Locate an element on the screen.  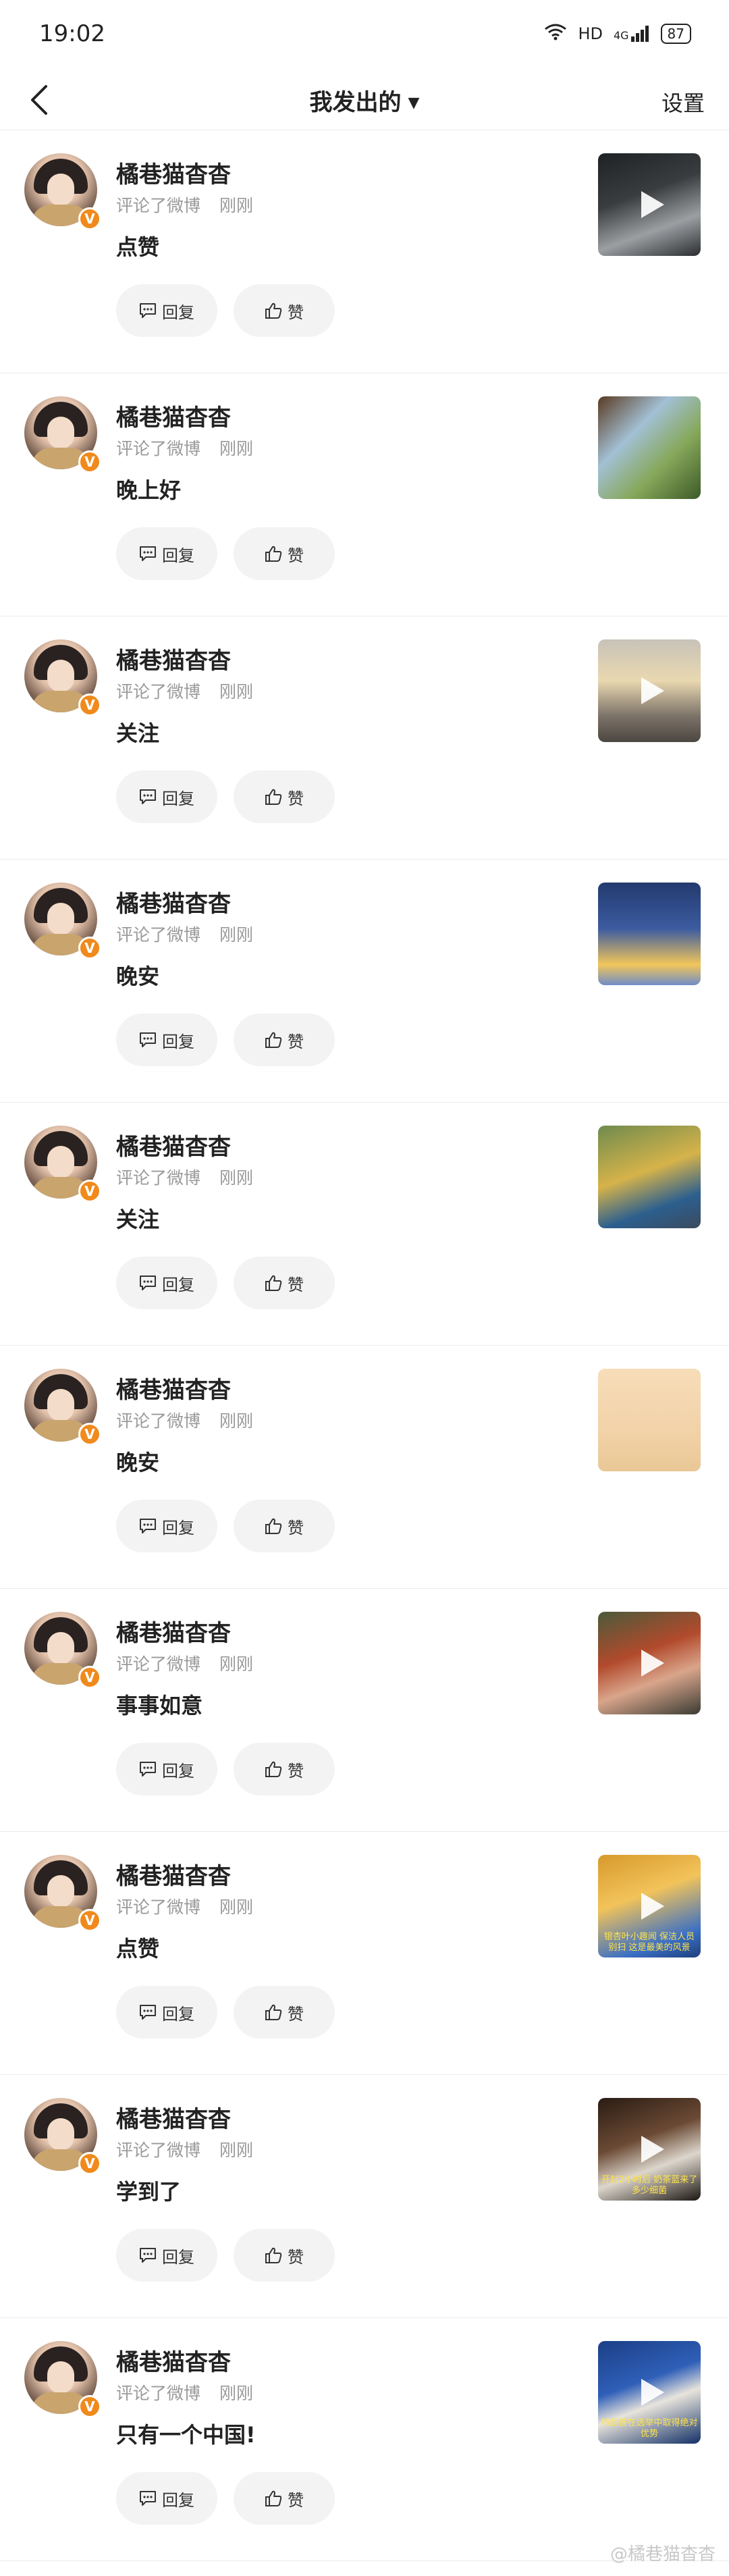
page-title: 我发出的 is located at coordinates (355, 103).